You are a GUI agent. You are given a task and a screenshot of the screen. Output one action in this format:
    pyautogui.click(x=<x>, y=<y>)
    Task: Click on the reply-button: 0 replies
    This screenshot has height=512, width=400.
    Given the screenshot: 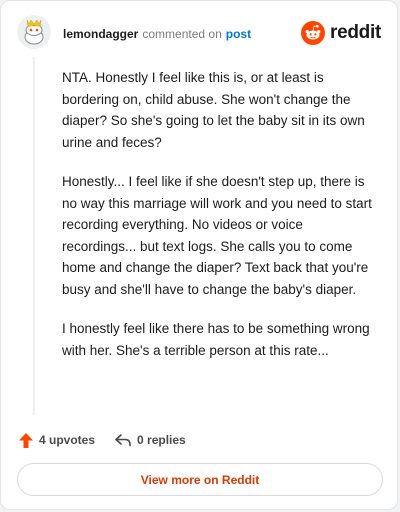 What is the action you would take?
    pyautogui.click(x=150, y=440)
    